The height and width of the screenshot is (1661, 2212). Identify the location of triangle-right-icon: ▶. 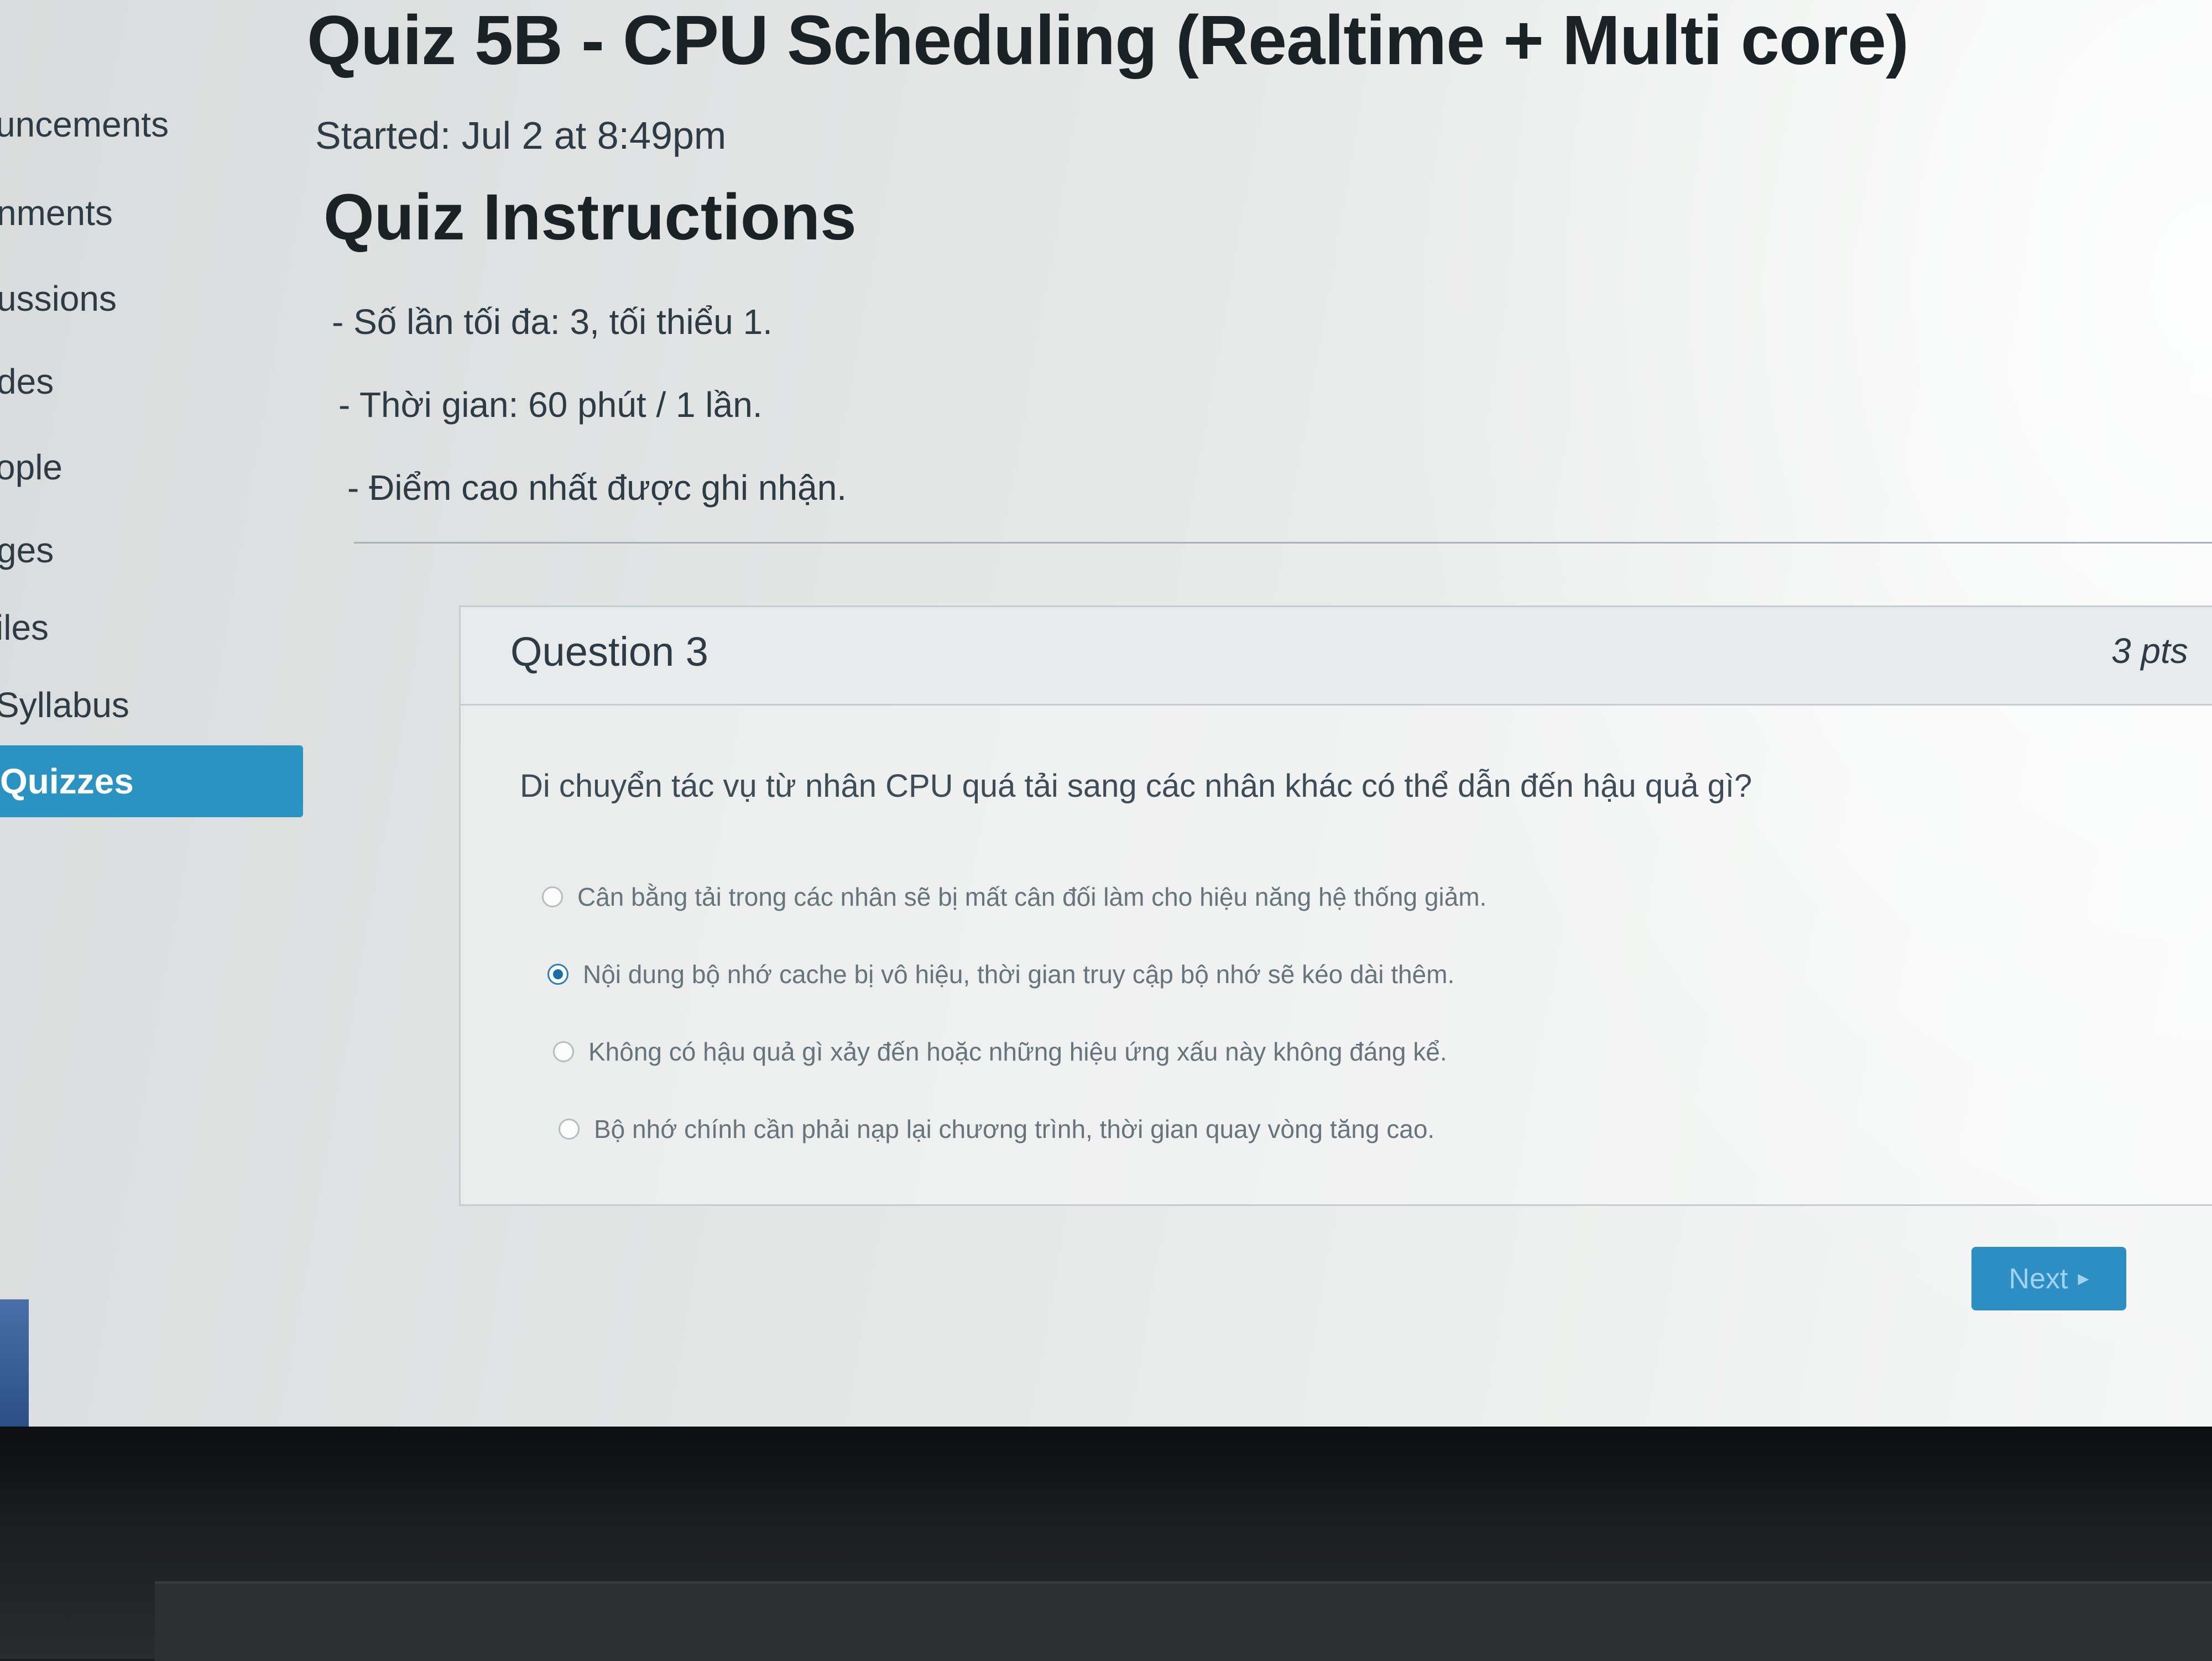
(2084, 1278).